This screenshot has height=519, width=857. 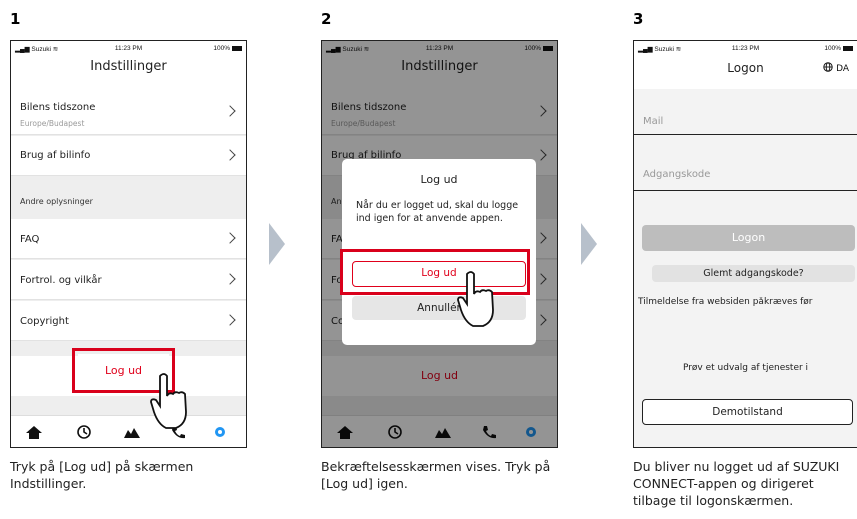 I want to click on mail-field: Mail, so click(x=745, y=112).